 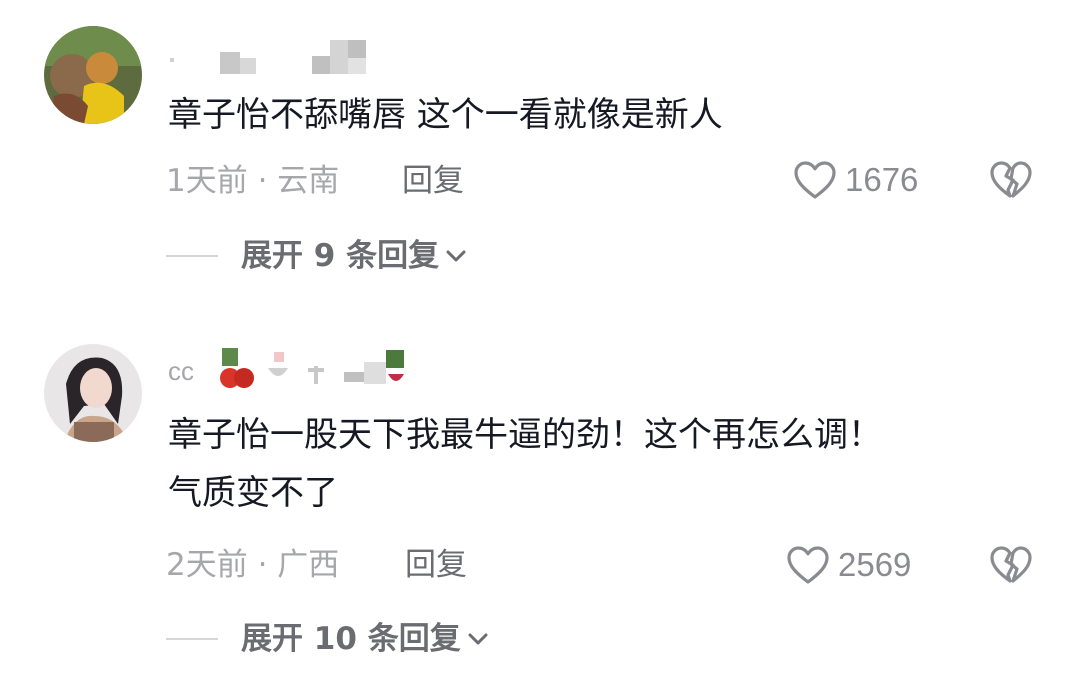 What do you see at coordinates (882, 179) in the screenshot?
I see `like-count: 1676` at bounding box center [882, 179].